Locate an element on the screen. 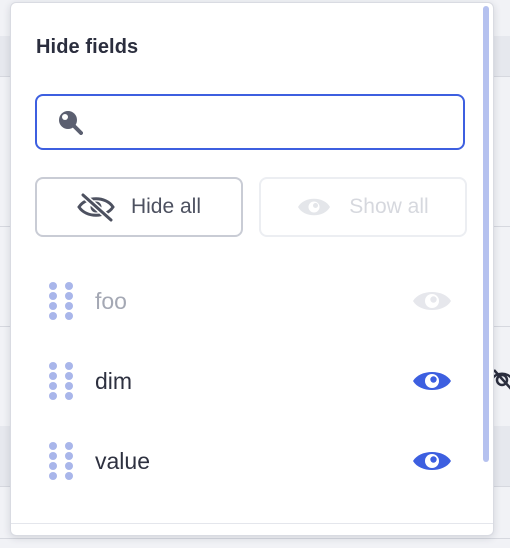 This screenshot has height=548, width=510. eye-off-icon is located at coordinates (96, 207).